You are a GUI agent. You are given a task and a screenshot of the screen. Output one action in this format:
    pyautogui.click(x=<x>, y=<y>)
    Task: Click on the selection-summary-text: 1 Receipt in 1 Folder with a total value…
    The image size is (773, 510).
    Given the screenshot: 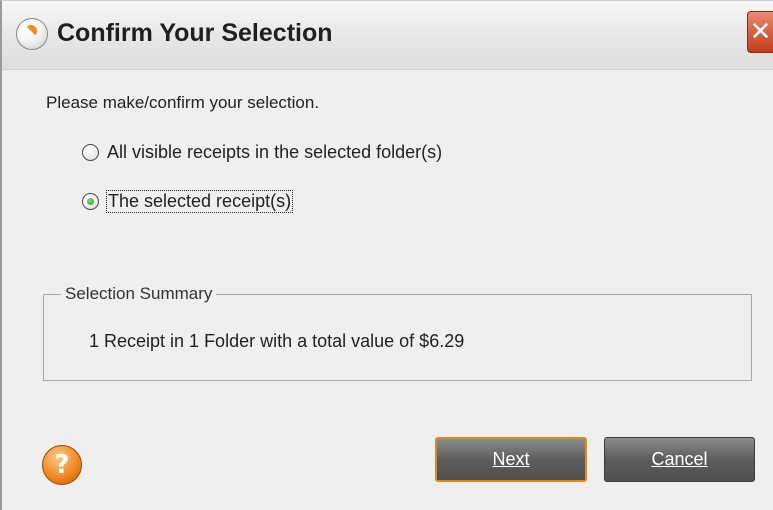 What is the action you would take?
    pyautogui.click(x=277, y=341)
    